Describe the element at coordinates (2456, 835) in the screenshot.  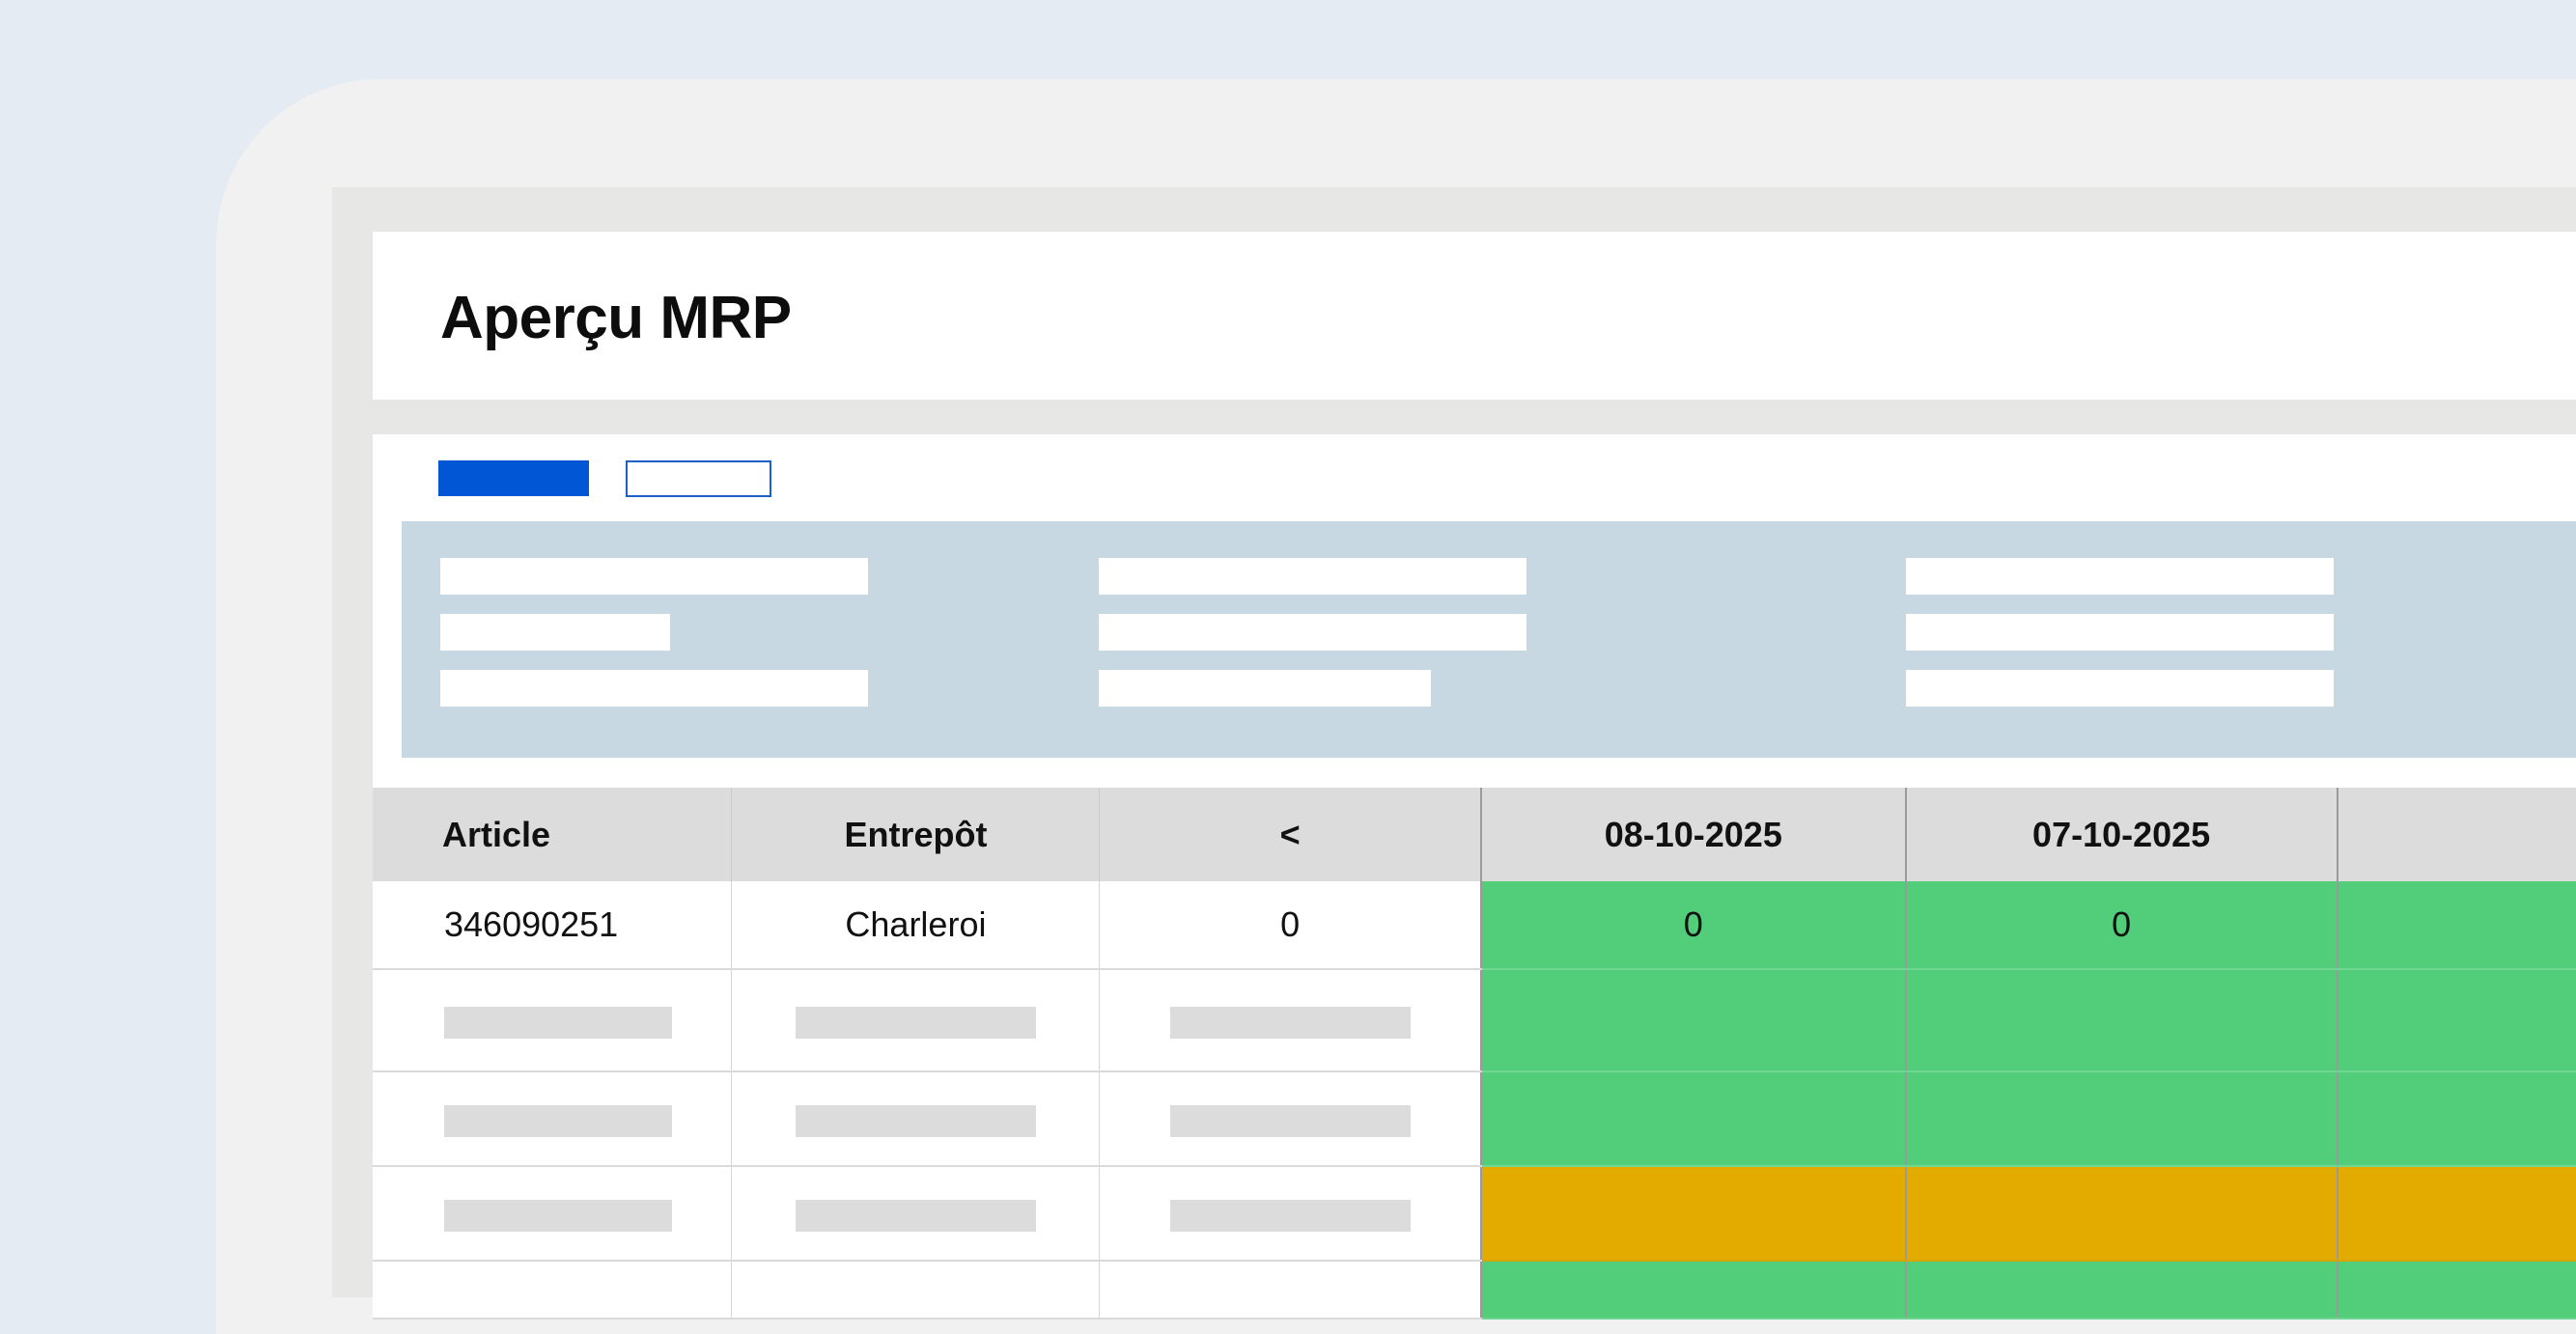
I see `column-header-date` at that location.